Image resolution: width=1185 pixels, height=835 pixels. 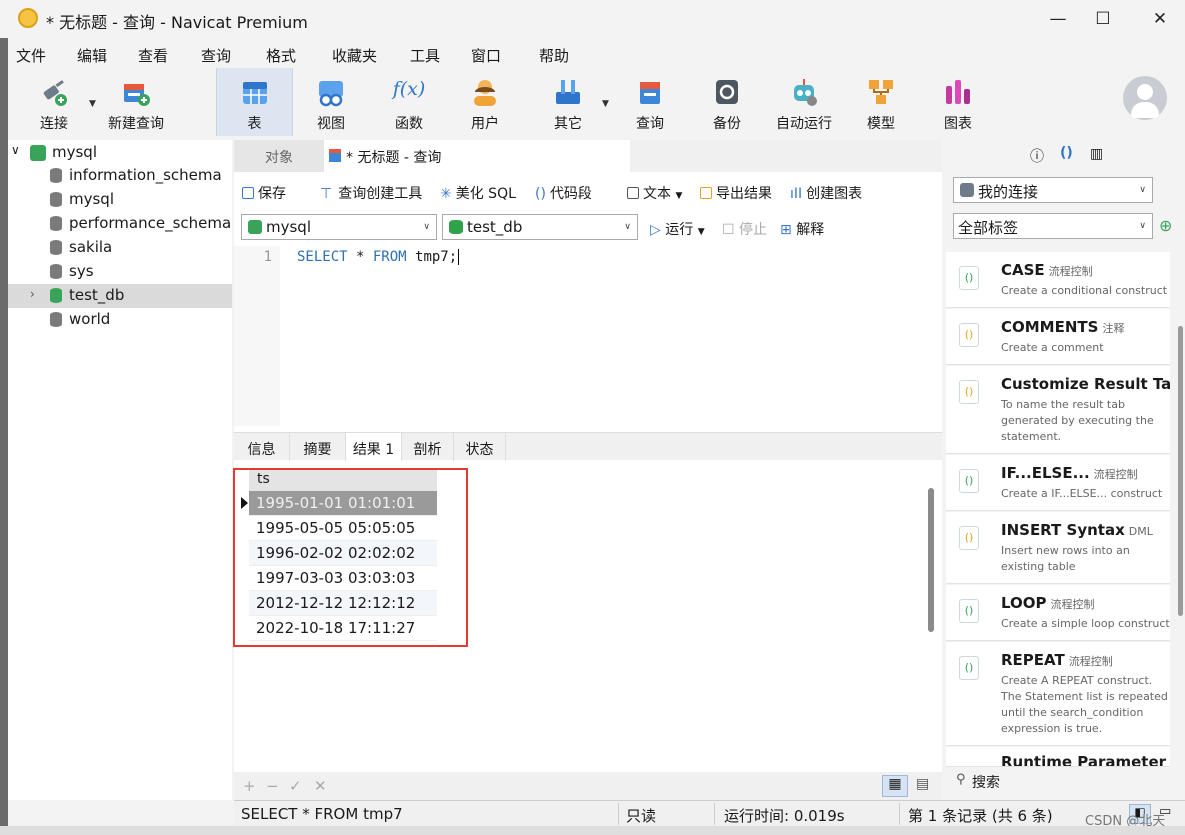 I want to click on explain-button: ⊞ 解释, so click(x=802, y=229).